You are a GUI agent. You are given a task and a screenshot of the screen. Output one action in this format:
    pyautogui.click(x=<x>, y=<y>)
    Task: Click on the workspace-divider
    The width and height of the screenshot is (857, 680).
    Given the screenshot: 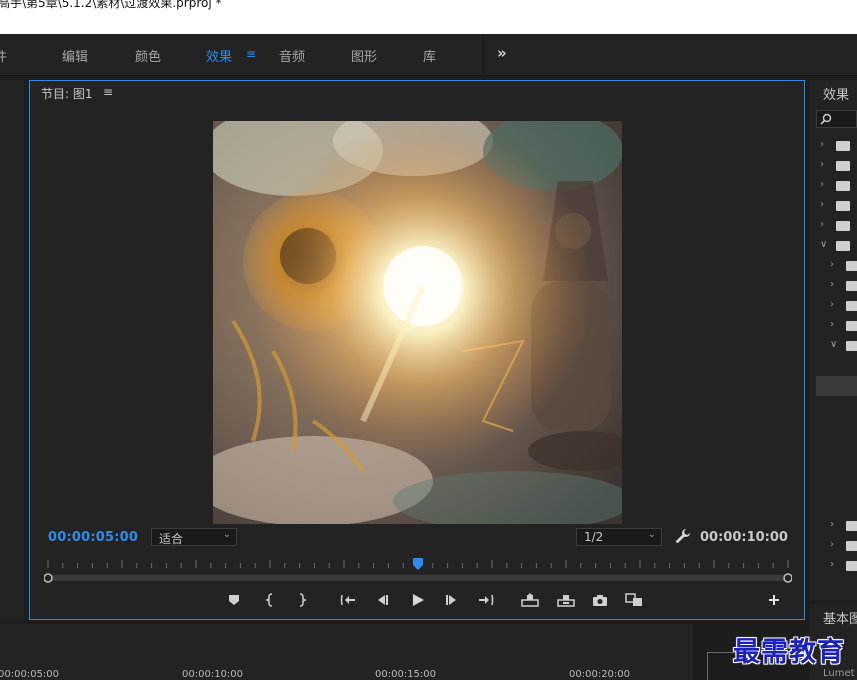 What is the action you would take?
    pyautogui.click(x=483, y=55)
    